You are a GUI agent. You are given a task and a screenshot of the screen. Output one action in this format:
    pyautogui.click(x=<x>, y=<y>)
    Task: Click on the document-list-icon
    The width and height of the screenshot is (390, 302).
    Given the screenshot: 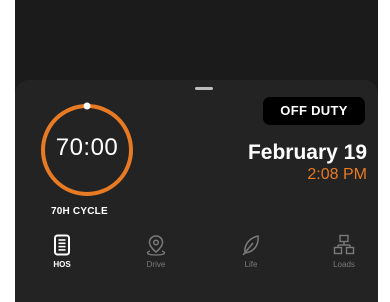 What is the action you would take?
    pyautogui.click(x=62, y=245)
    